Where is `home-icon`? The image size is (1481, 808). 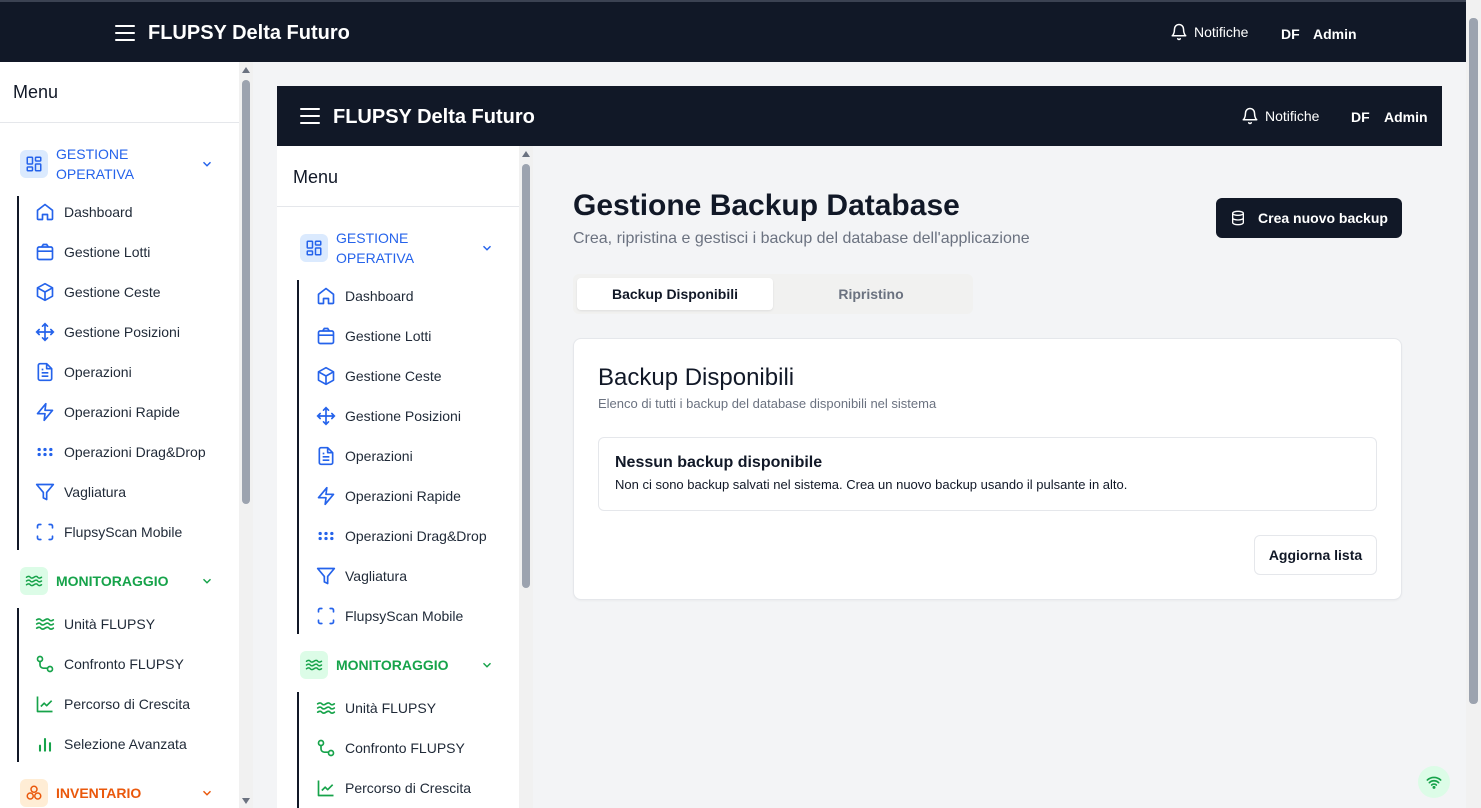 home-icon is located at coordinates (45, 212).